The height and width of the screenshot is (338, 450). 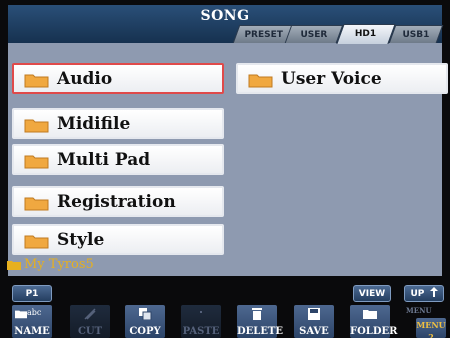 I want to click on copy-icon, so click(x=145, y=314).